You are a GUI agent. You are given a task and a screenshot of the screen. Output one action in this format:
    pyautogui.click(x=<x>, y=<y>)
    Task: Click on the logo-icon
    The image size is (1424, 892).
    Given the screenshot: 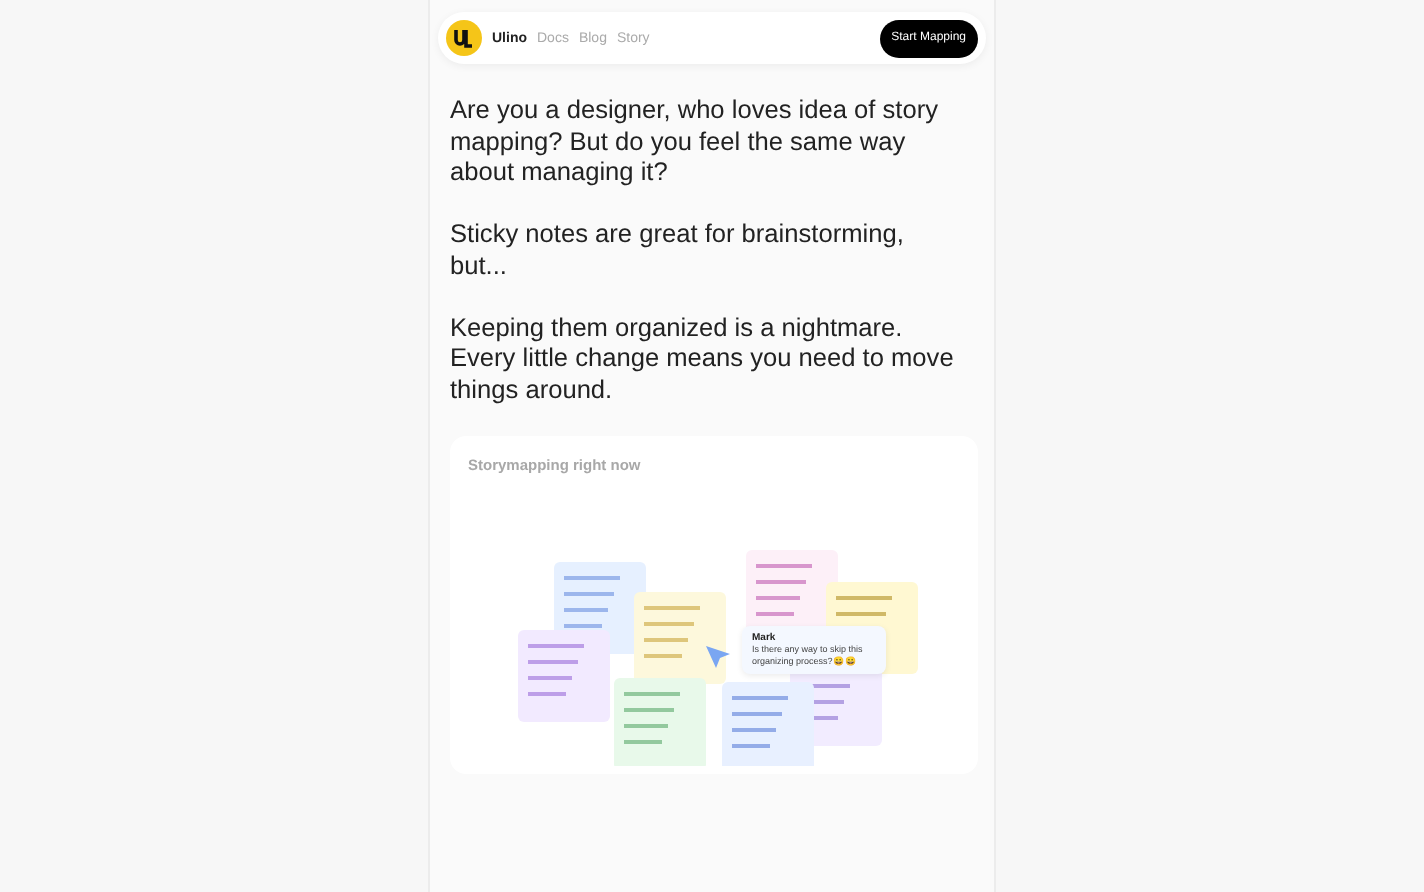 What is the action you would take?
    pyautogui.click(x=464, y=38)
    